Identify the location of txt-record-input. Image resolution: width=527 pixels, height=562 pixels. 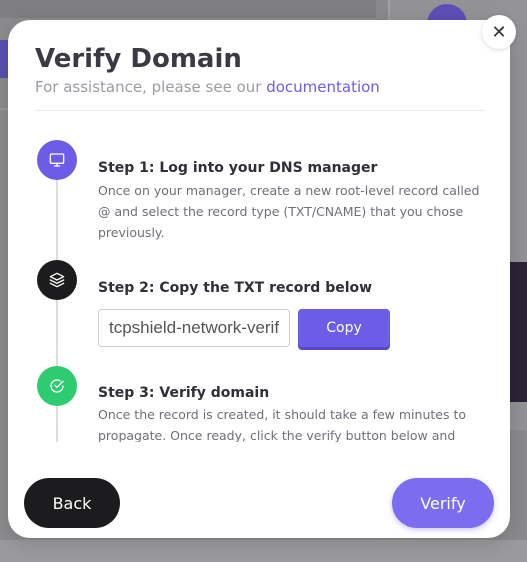
(194, 328).